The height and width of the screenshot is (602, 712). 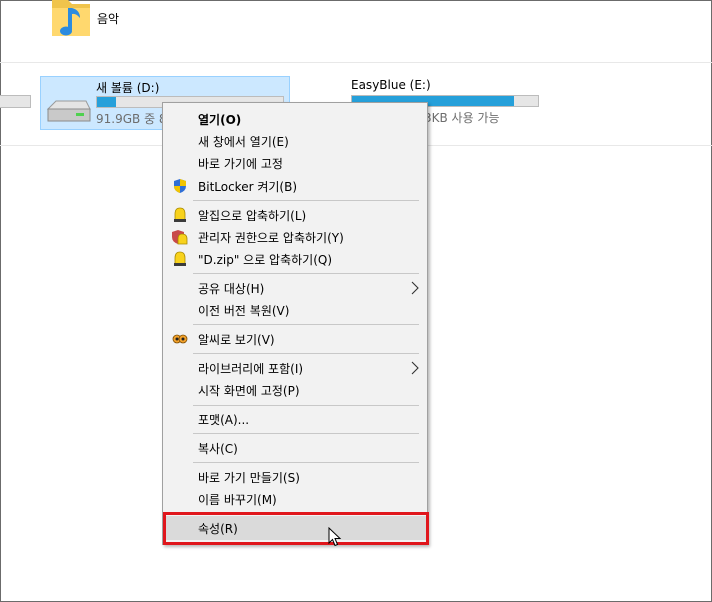 I want to click on menu-item-bitlocker: BitLocker 켜기(B), so click(x=295, y=186).